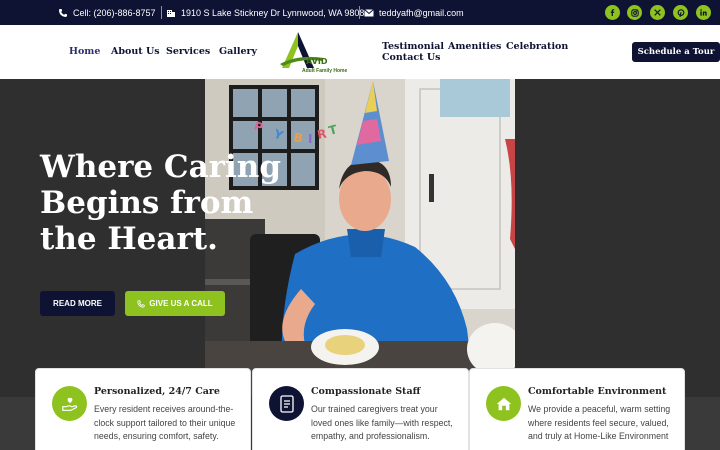 The height and width of the screenshot is (450, 720). What do you see at coordinates (421, 12) in the screenshot?
I see `email-text: teddyafh@gmail.com` at bounding box center [421, 12].